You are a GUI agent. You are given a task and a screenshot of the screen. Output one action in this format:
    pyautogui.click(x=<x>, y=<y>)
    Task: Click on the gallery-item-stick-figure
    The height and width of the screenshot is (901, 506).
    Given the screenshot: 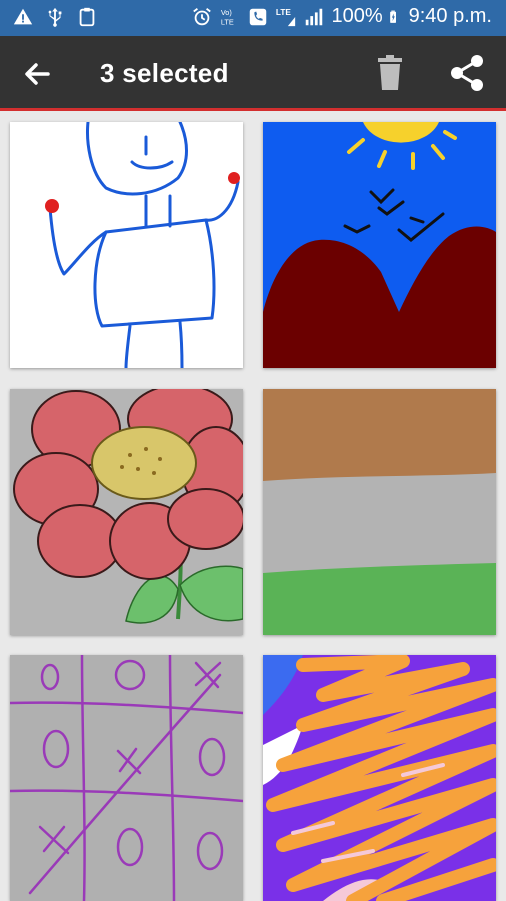 What is the action you would take?
    pyautogui.click(x=126, y=245)
    